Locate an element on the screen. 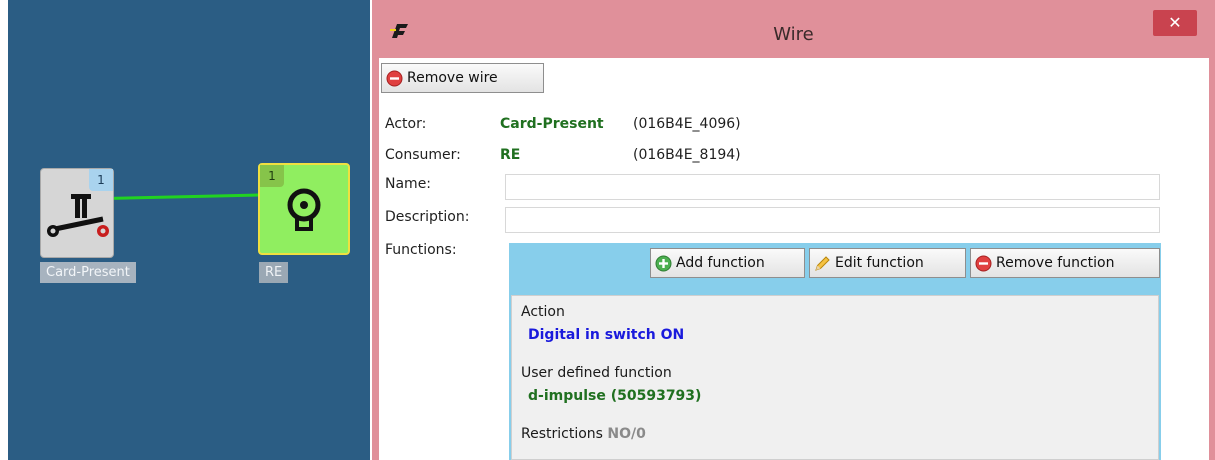  consumer-node-label: RE is located at coordinates (274, 272).